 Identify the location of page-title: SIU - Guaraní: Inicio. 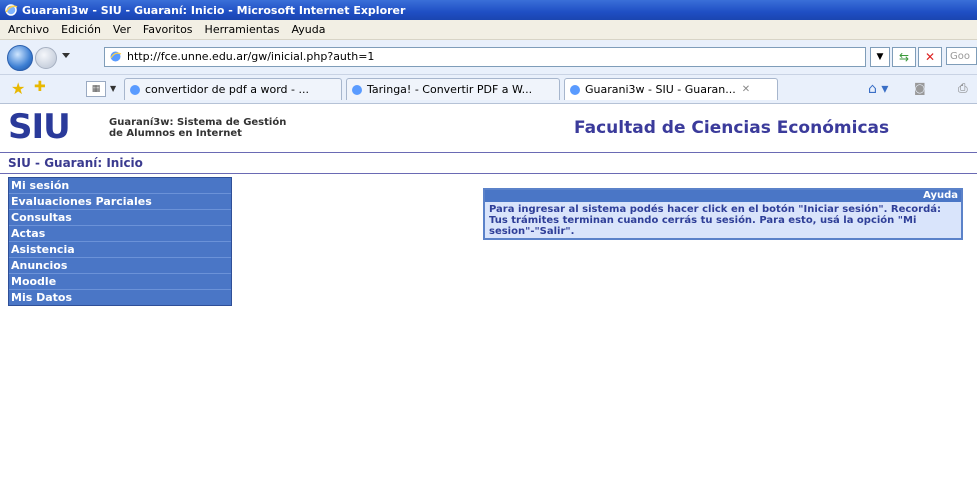
(75, 163).